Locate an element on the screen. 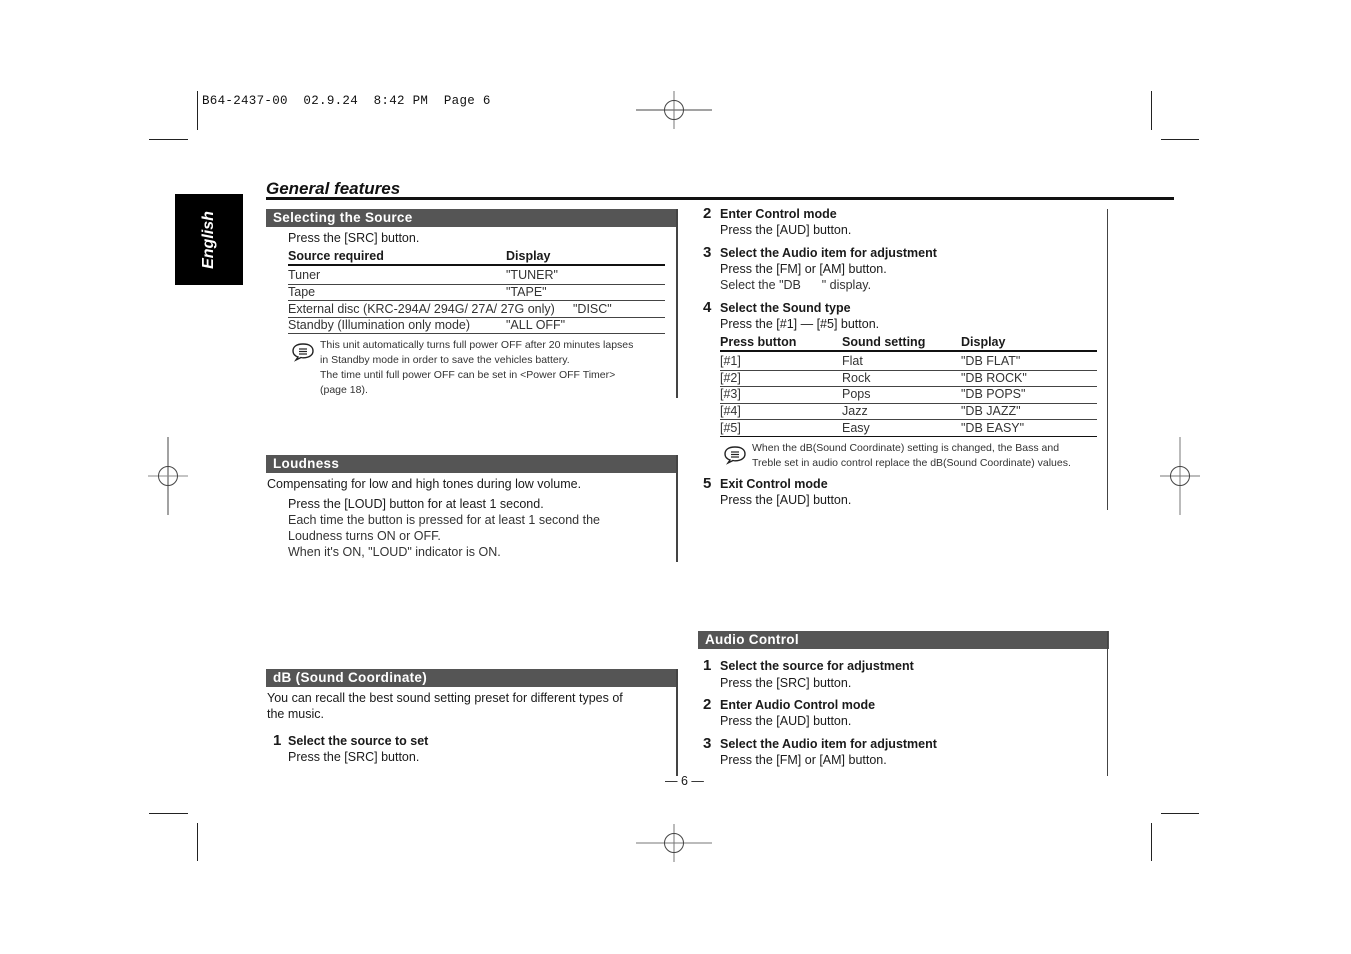 This screenshot has height=954, width=1351. table-cell: Standby (Illumination only mode) is located at coordinates (379, 325).